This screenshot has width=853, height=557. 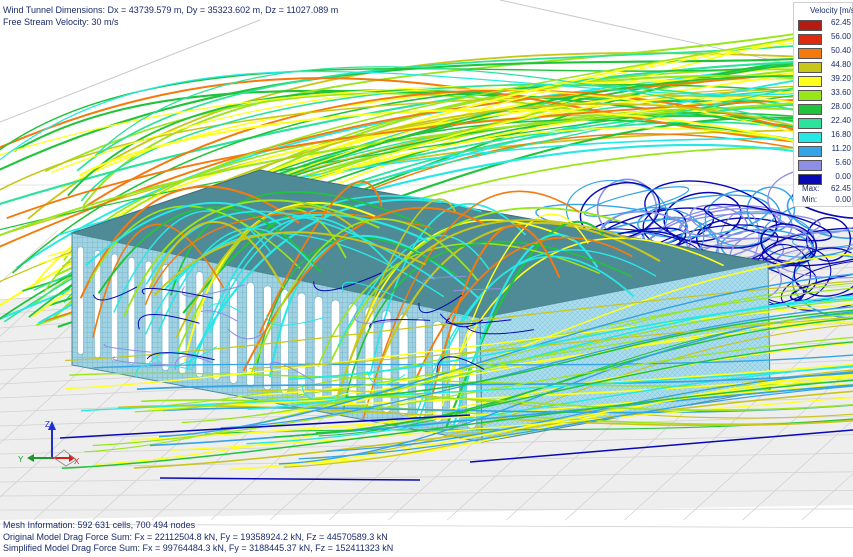 What do you see at coordinates (840, 92) in the screenshot?
I see `legend-value: 33.60` at bounding box center [840, 92].